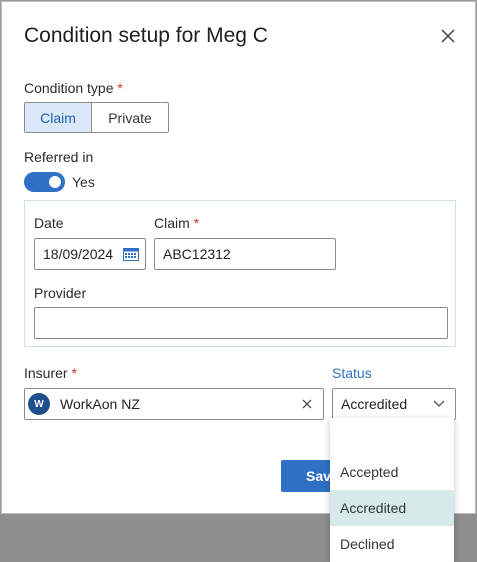 The width and height of the screenshot is (477, 562). Describe the element at coordinates (78, 254) in the screenshot. I see `date-value: 18/09/2024` at that location.